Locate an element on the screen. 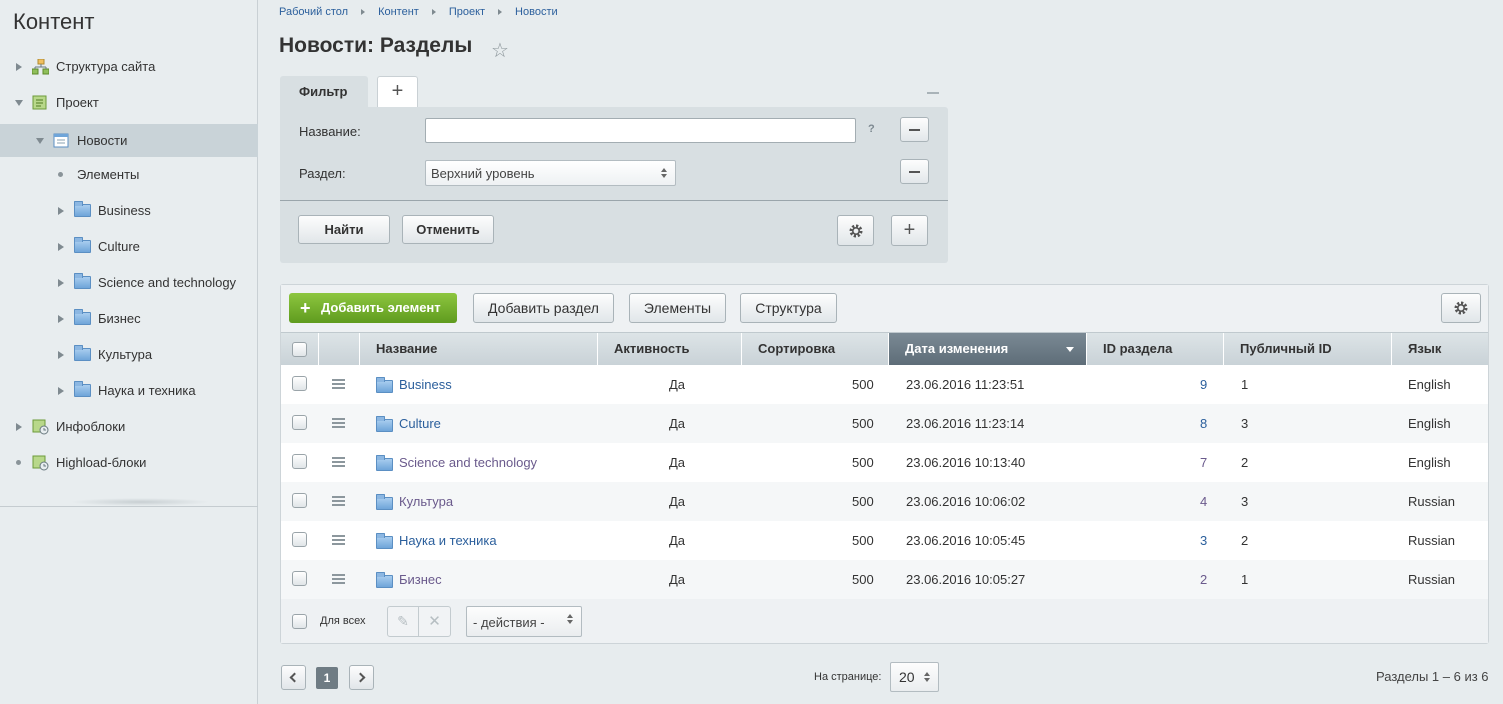 Image resolution: width=1503 pixels, height=704 pixels. cell-id-link: 9 is located at coordinates (1203, 384).